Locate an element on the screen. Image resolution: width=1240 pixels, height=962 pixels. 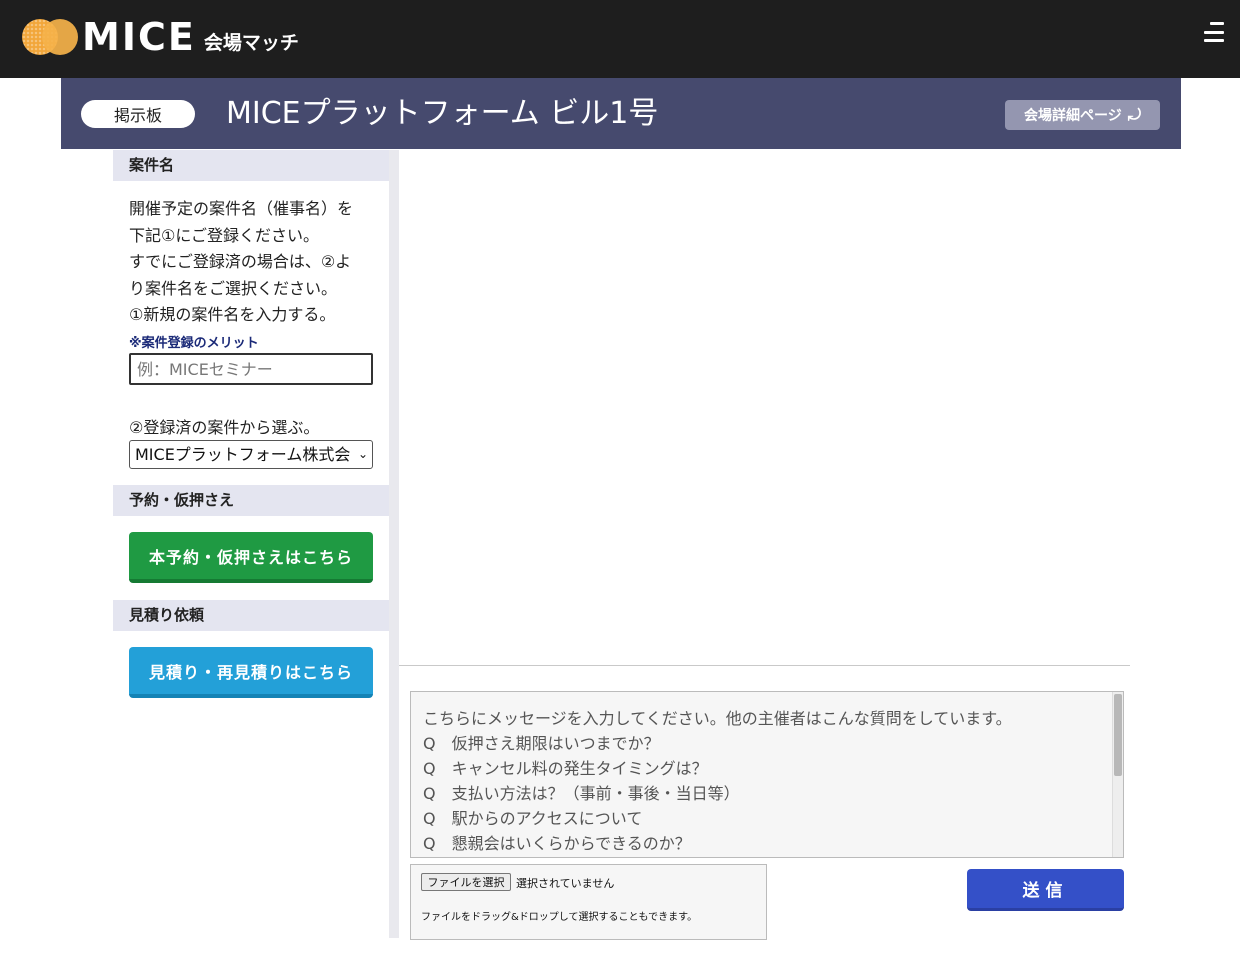
venue-title: MICEプラットフォーム ビル1号 is located at coordinates (442, 113).